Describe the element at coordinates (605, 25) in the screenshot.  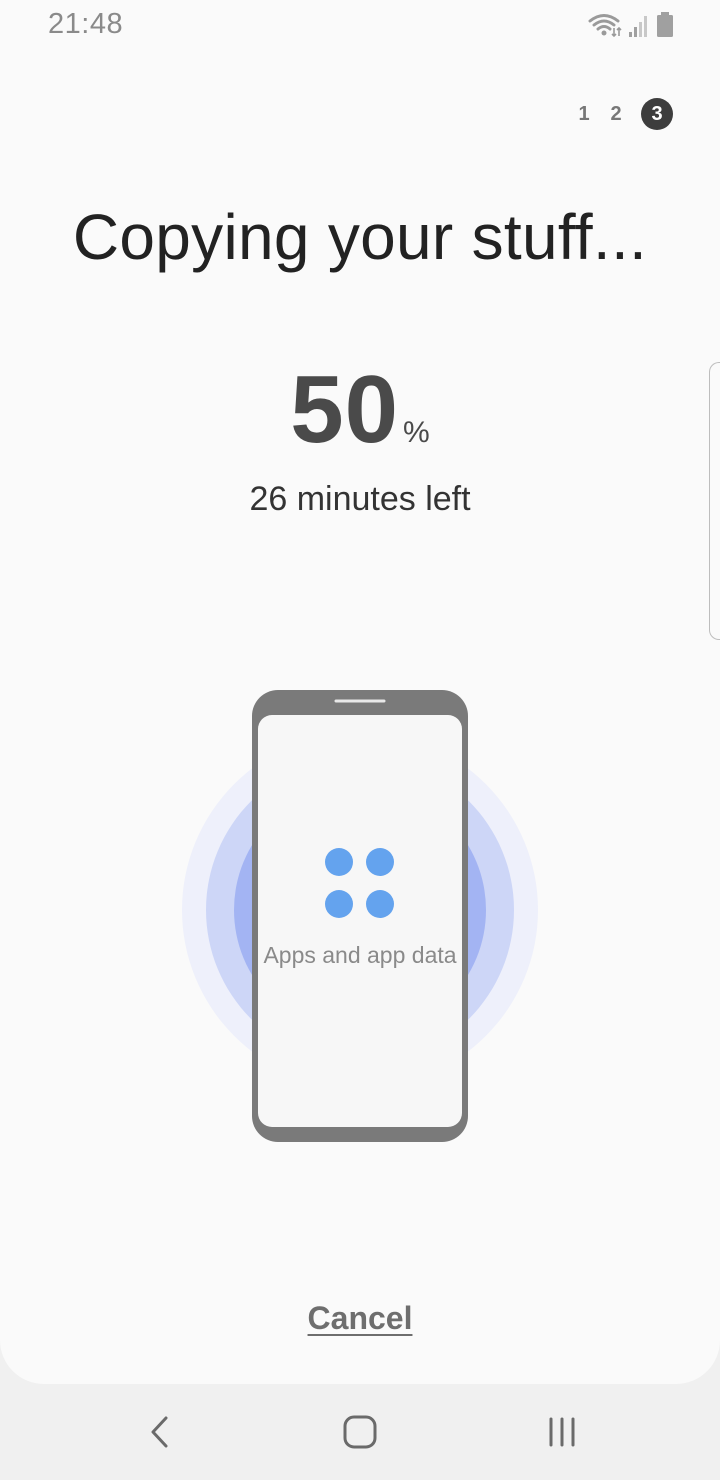
I see `wifi-icon` at that location.